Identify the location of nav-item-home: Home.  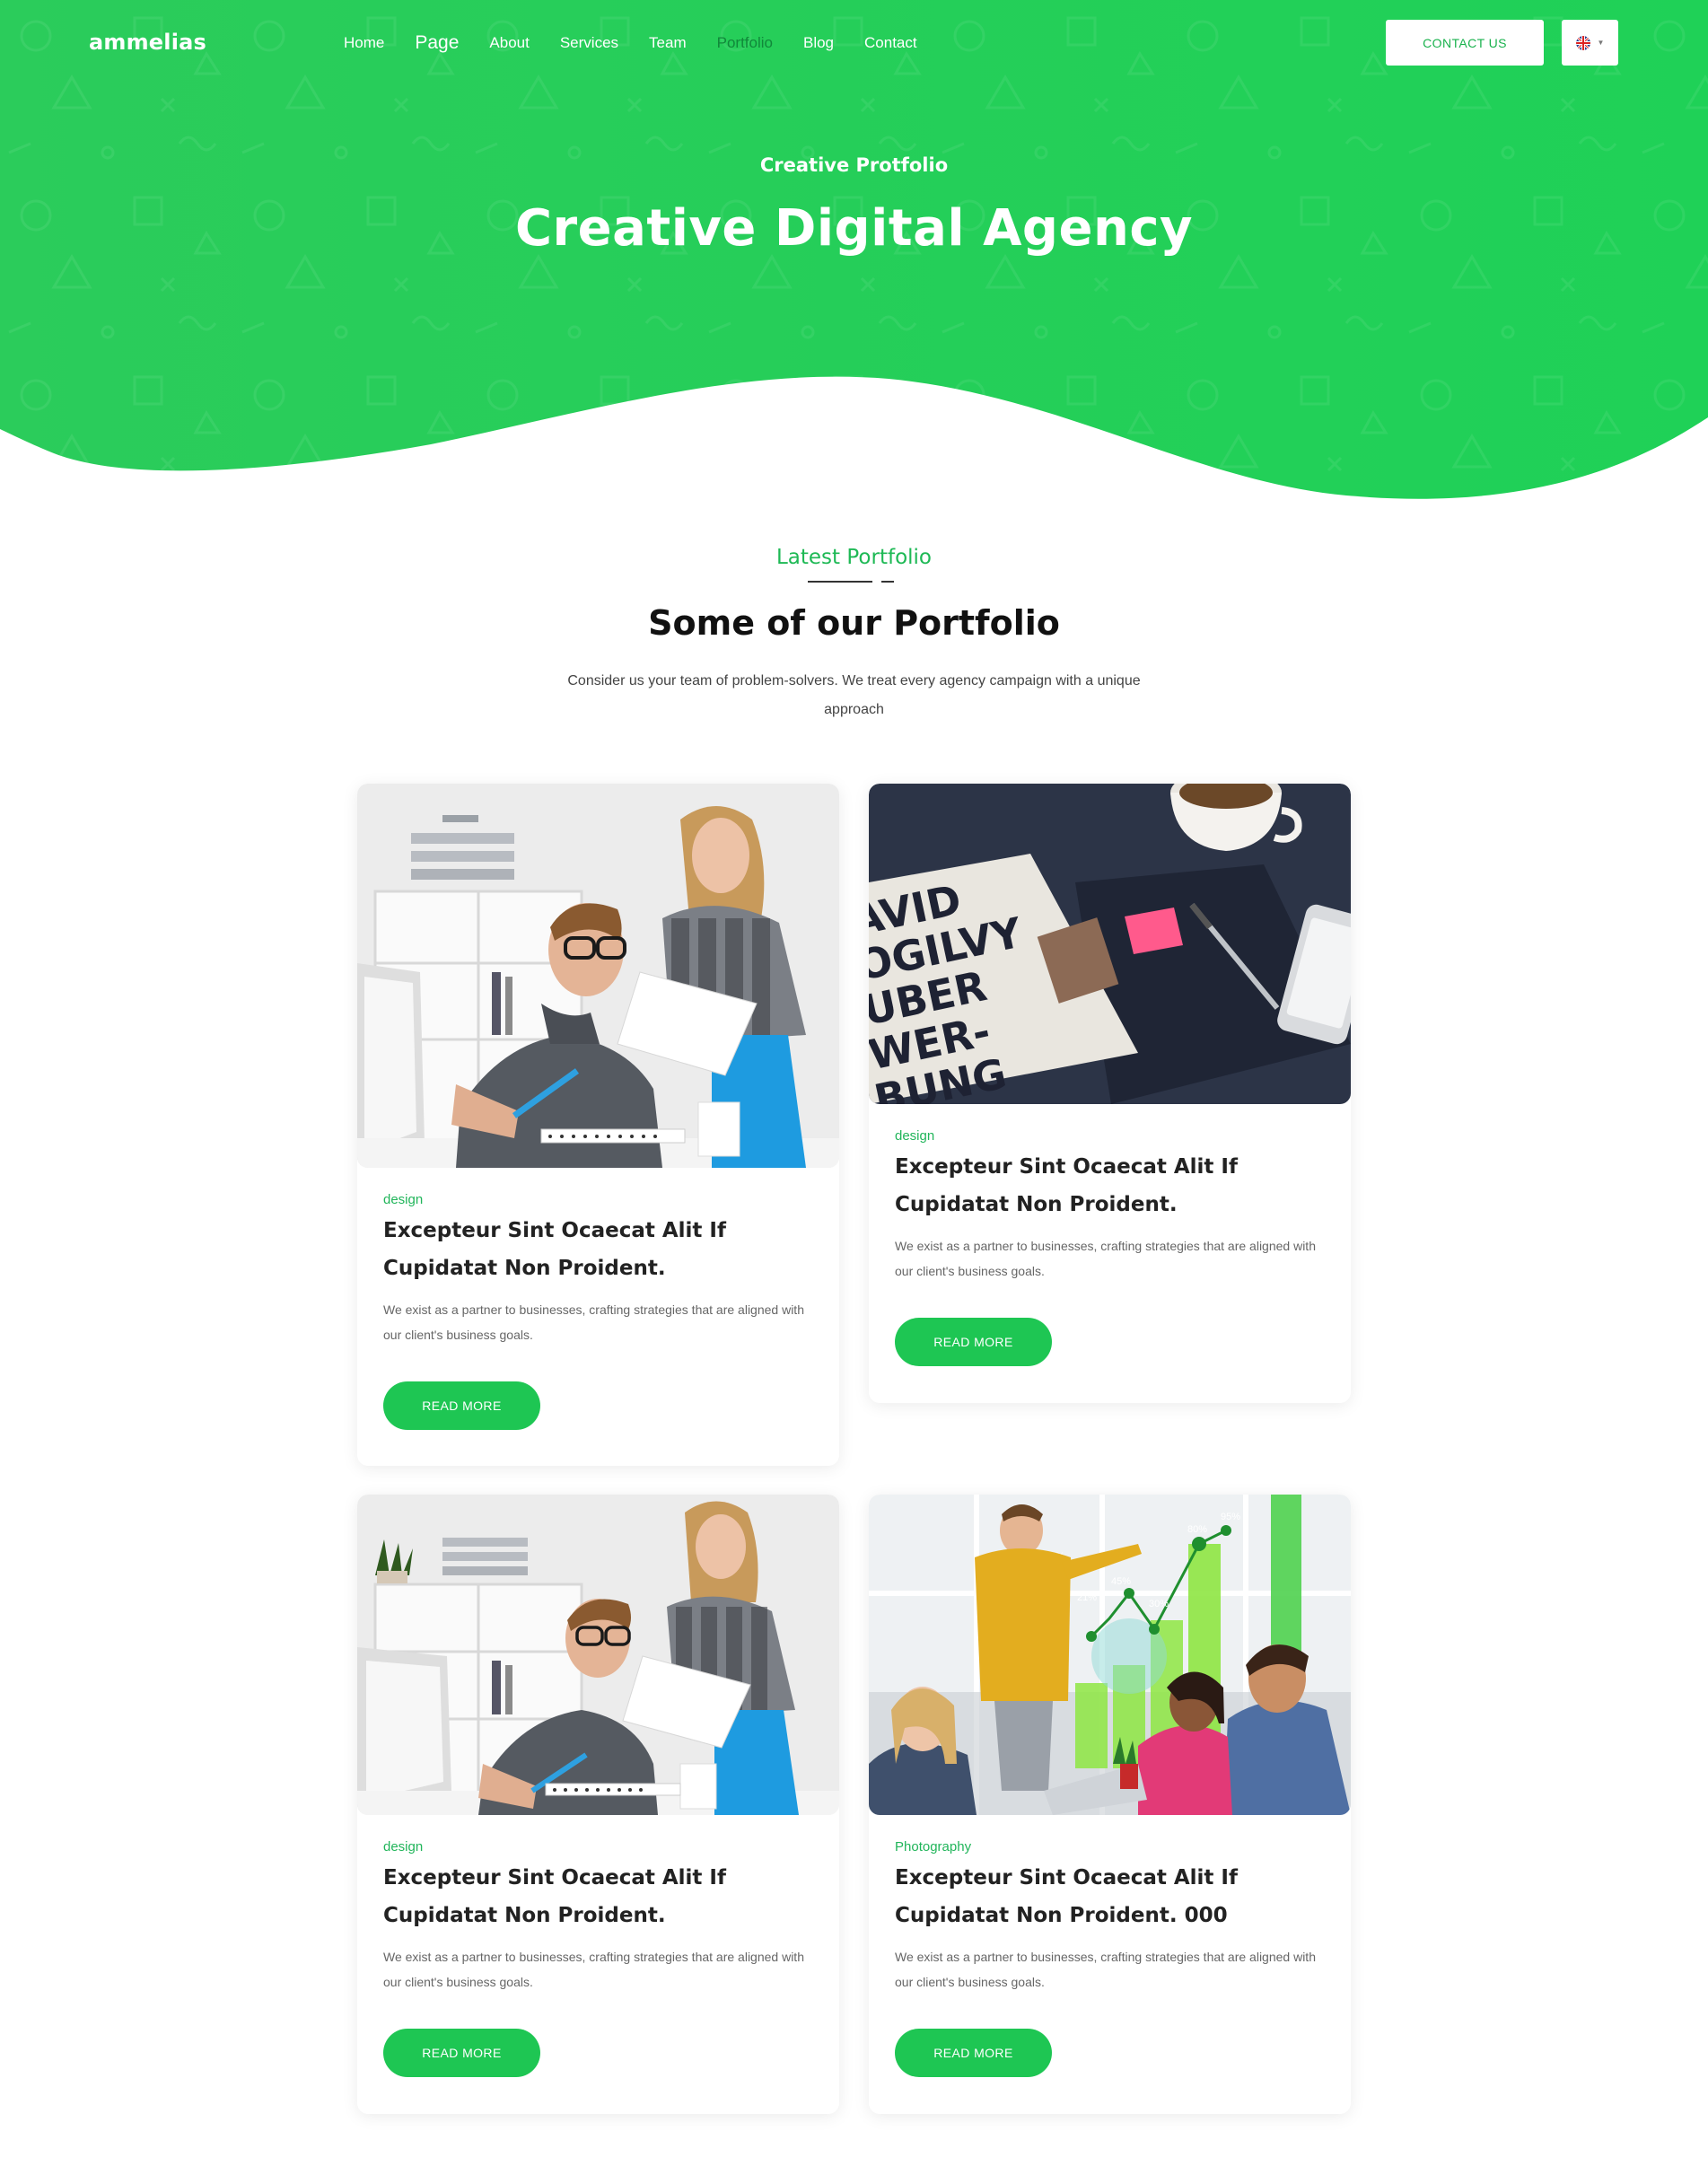
(364, 43).